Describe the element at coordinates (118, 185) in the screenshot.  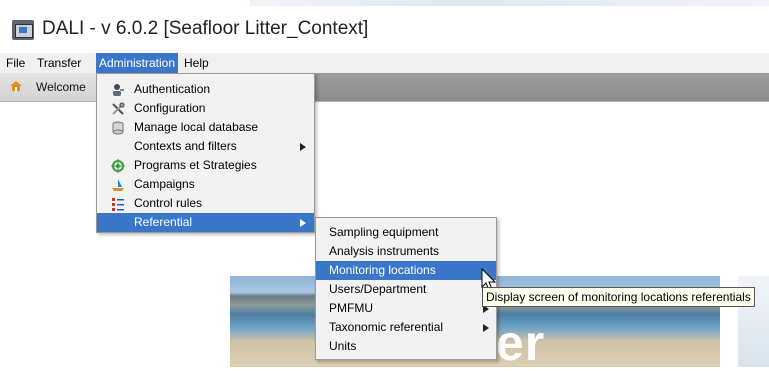
I see `boat-icon` at that location.